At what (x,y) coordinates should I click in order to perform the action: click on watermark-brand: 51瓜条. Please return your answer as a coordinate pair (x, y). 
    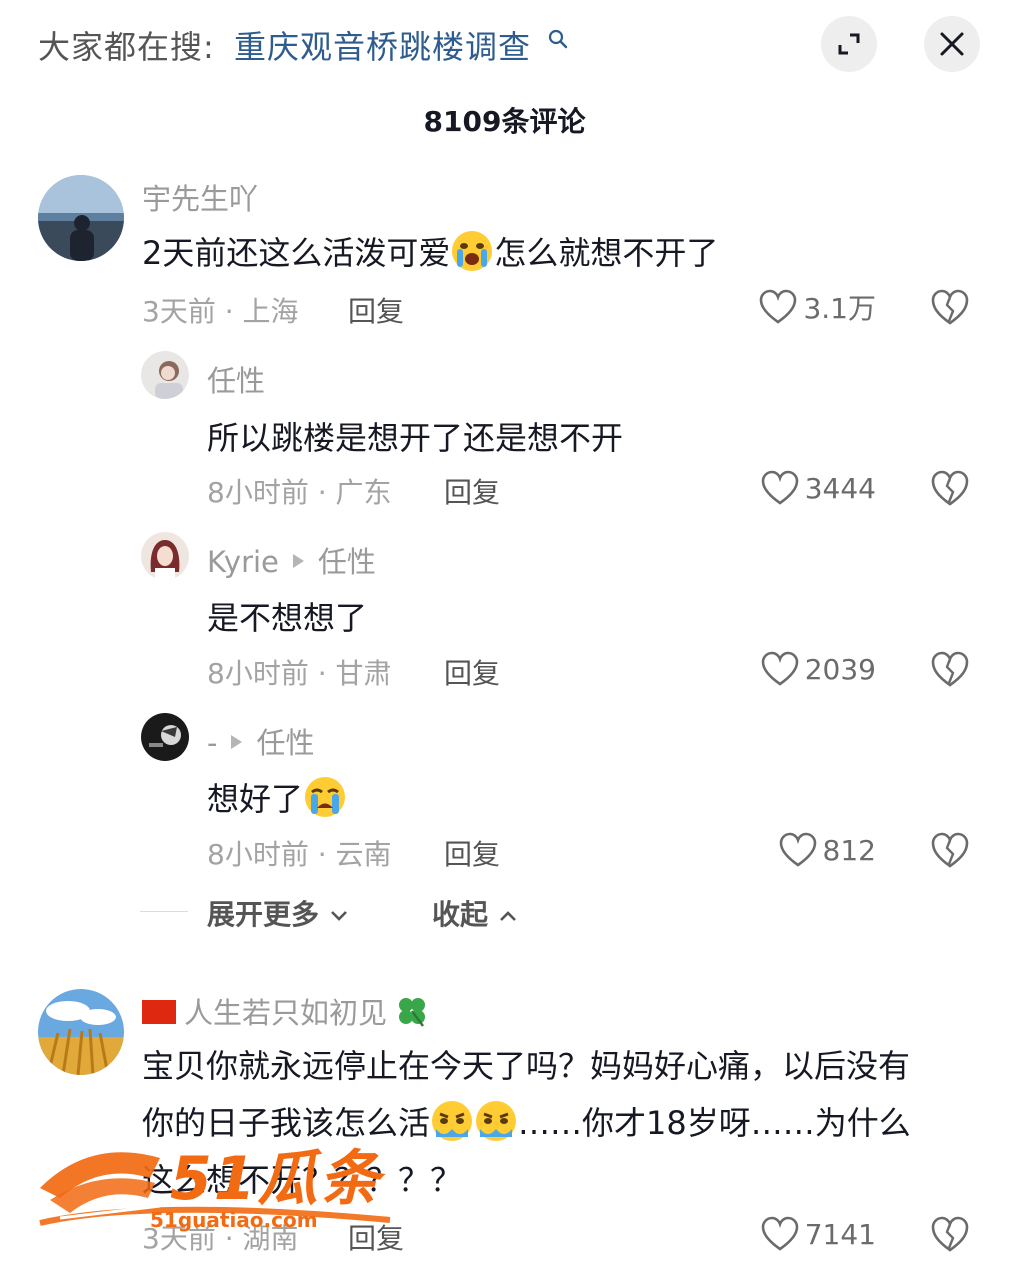
    Looking at the image, I should click on (276, 1179).